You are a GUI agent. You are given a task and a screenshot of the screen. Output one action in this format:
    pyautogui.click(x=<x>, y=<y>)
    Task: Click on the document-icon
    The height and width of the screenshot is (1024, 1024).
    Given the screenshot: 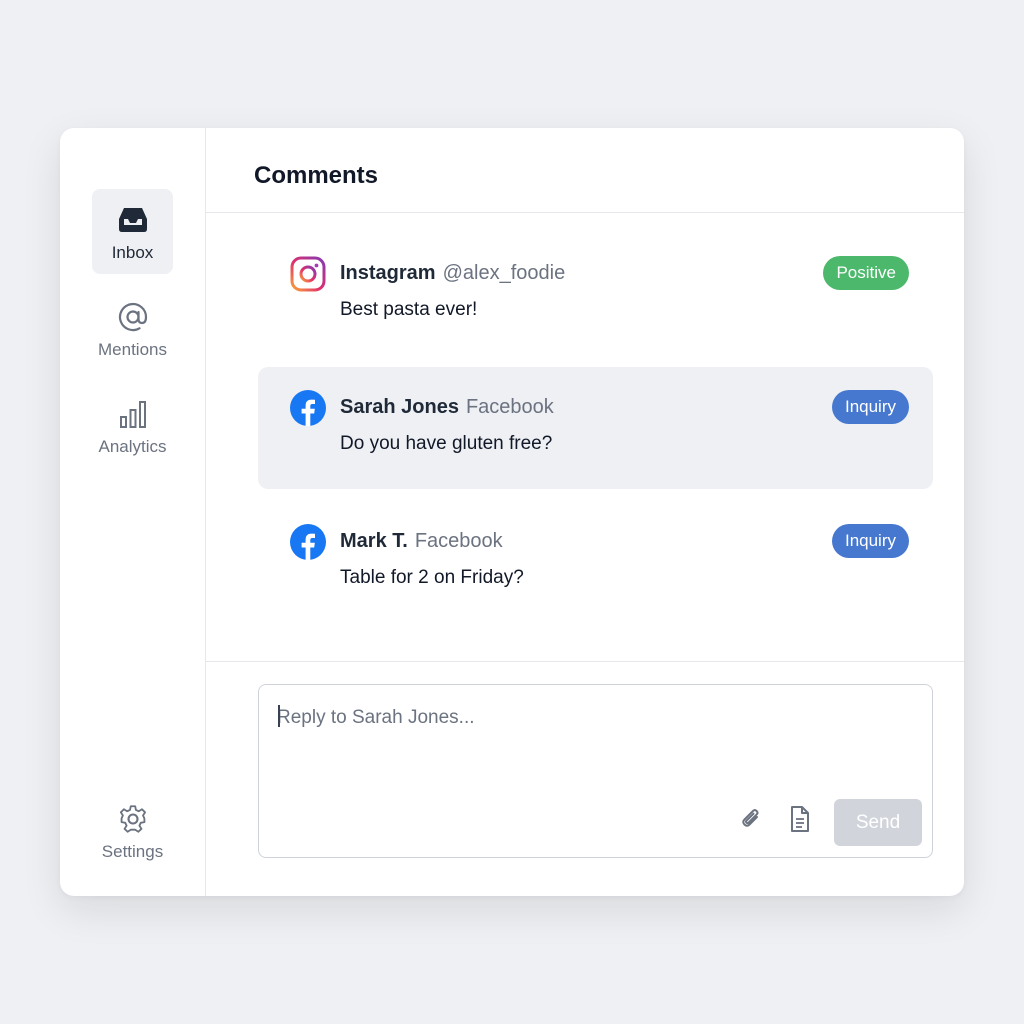 What is the action you would take?
    pyautogui.click(x=800, y=821)
    